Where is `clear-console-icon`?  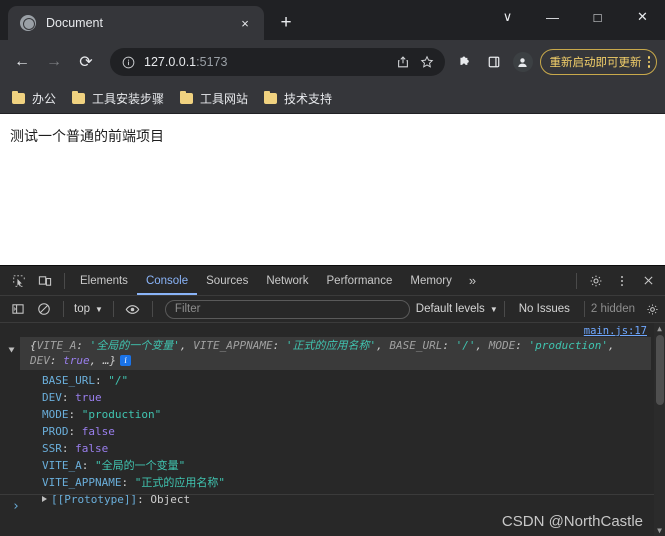
clear-console-icon is located at coordinates (44, 309).